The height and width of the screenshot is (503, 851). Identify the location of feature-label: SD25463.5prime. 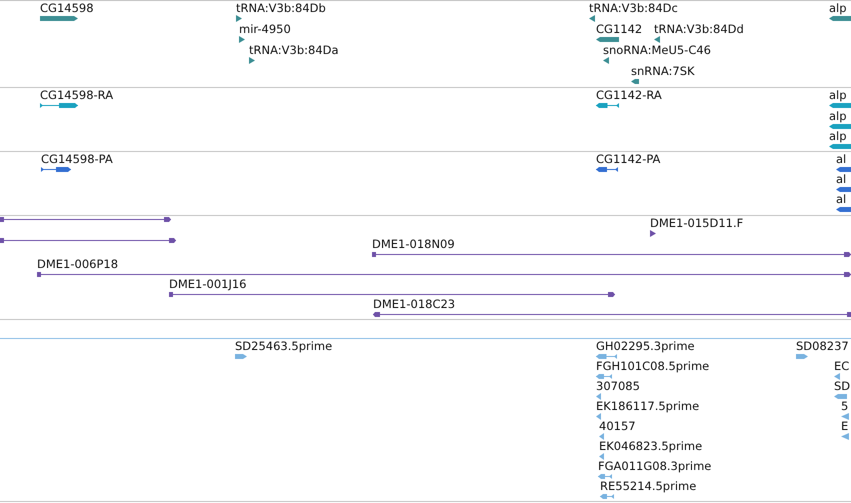
(283, 346).